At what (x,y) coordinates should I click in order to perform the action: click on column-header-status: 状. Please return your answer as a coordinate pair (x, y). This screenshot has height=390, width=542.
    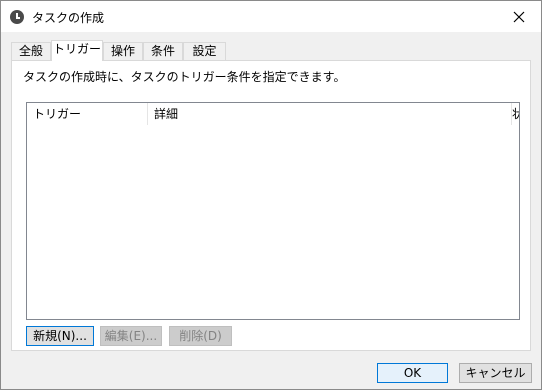
    Looking at the image, I should click on (515, 114).